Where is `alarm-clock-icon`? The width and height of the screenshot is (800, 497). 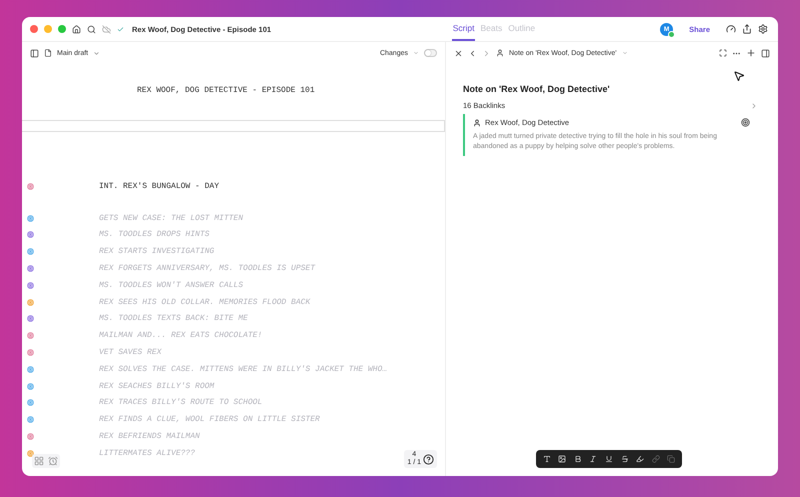 alarm-clock-icon is located at coordinates (53, 461).